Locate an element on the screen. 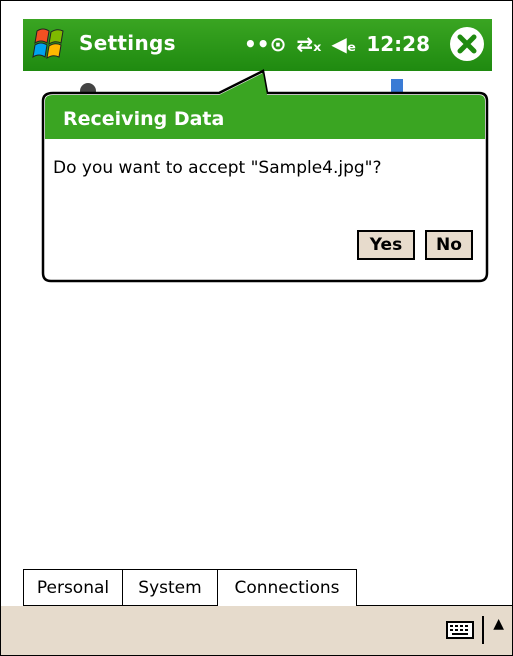  yes-button: Yes is located at coordinates (386, 245).